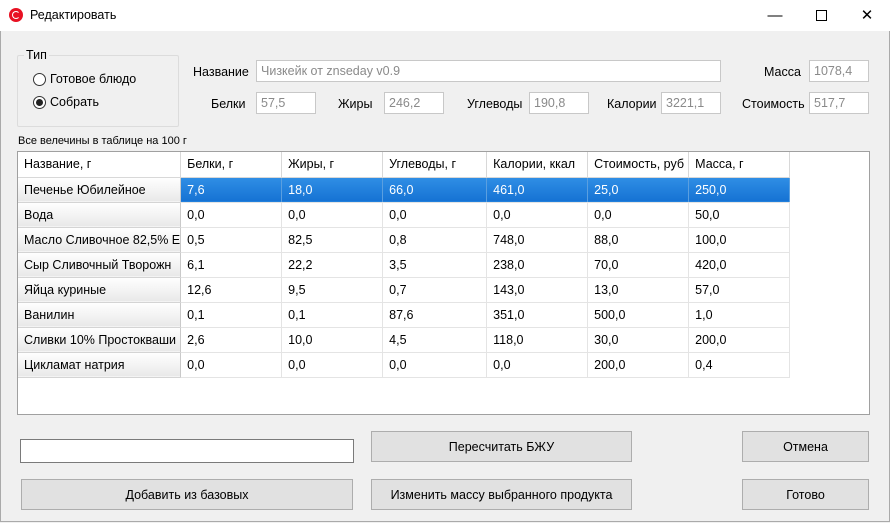  What do you see at coordinates (435, 340) in the screenshot?
I see `cell-carbs: 4,5` at bounding box center [435, 340].